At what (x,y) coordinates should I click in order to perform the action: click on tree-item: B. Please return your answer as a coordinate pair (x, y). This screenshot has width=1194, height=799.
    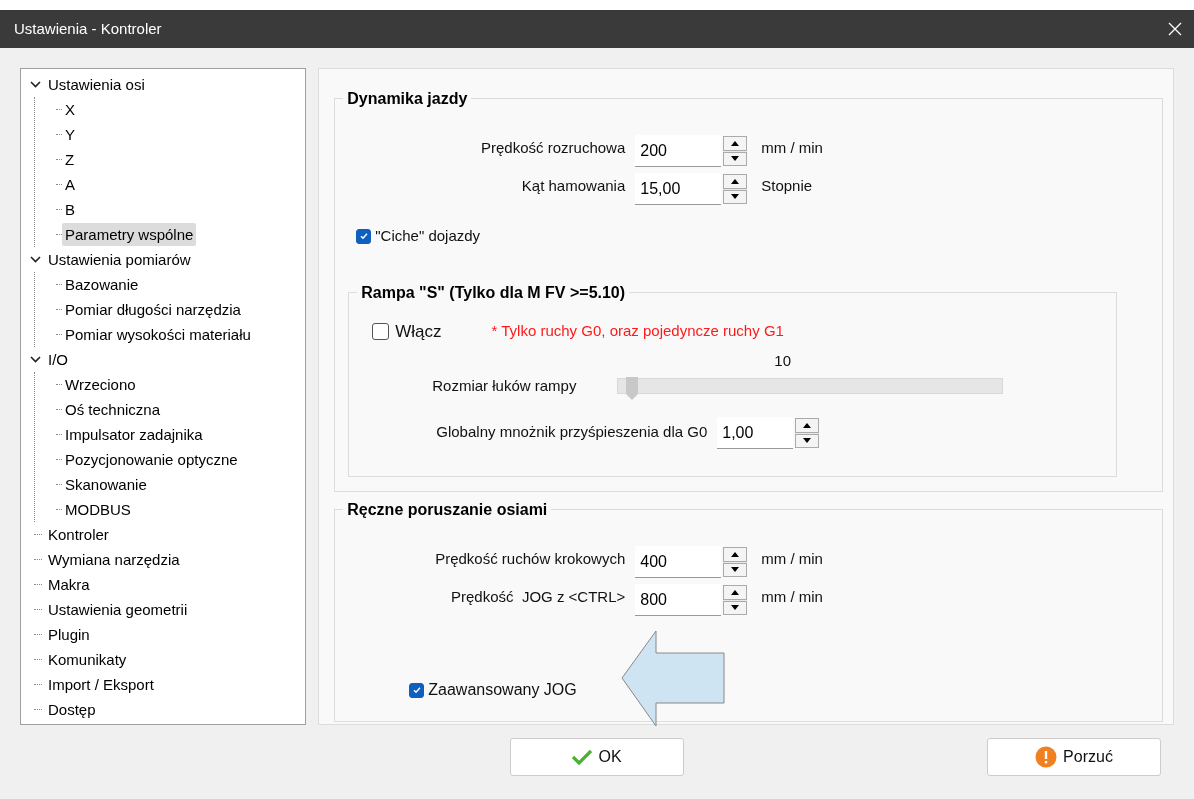
    Looking at the image, I should click on (70, 209).